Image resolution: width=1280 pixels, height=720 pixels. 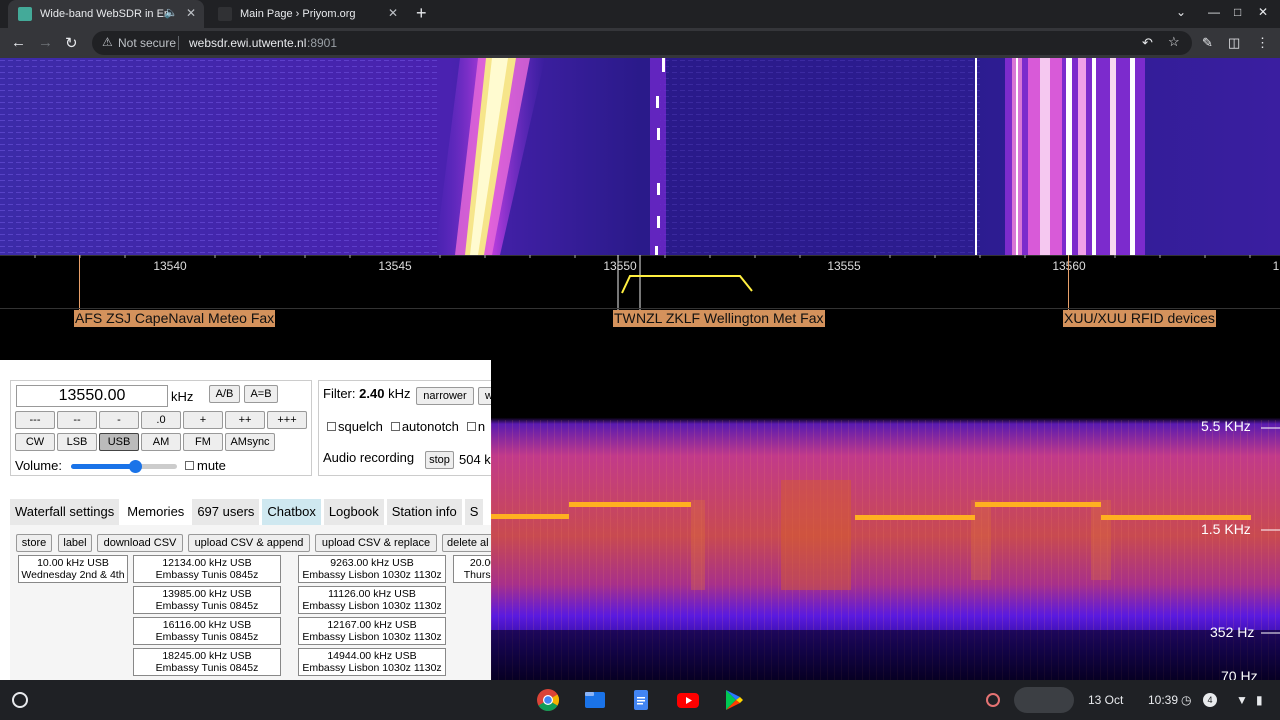 What do you see at coordinates (35, 442) in the screenshot?
I see `mode-cw-button: CW` at bounding box center [35, 442].